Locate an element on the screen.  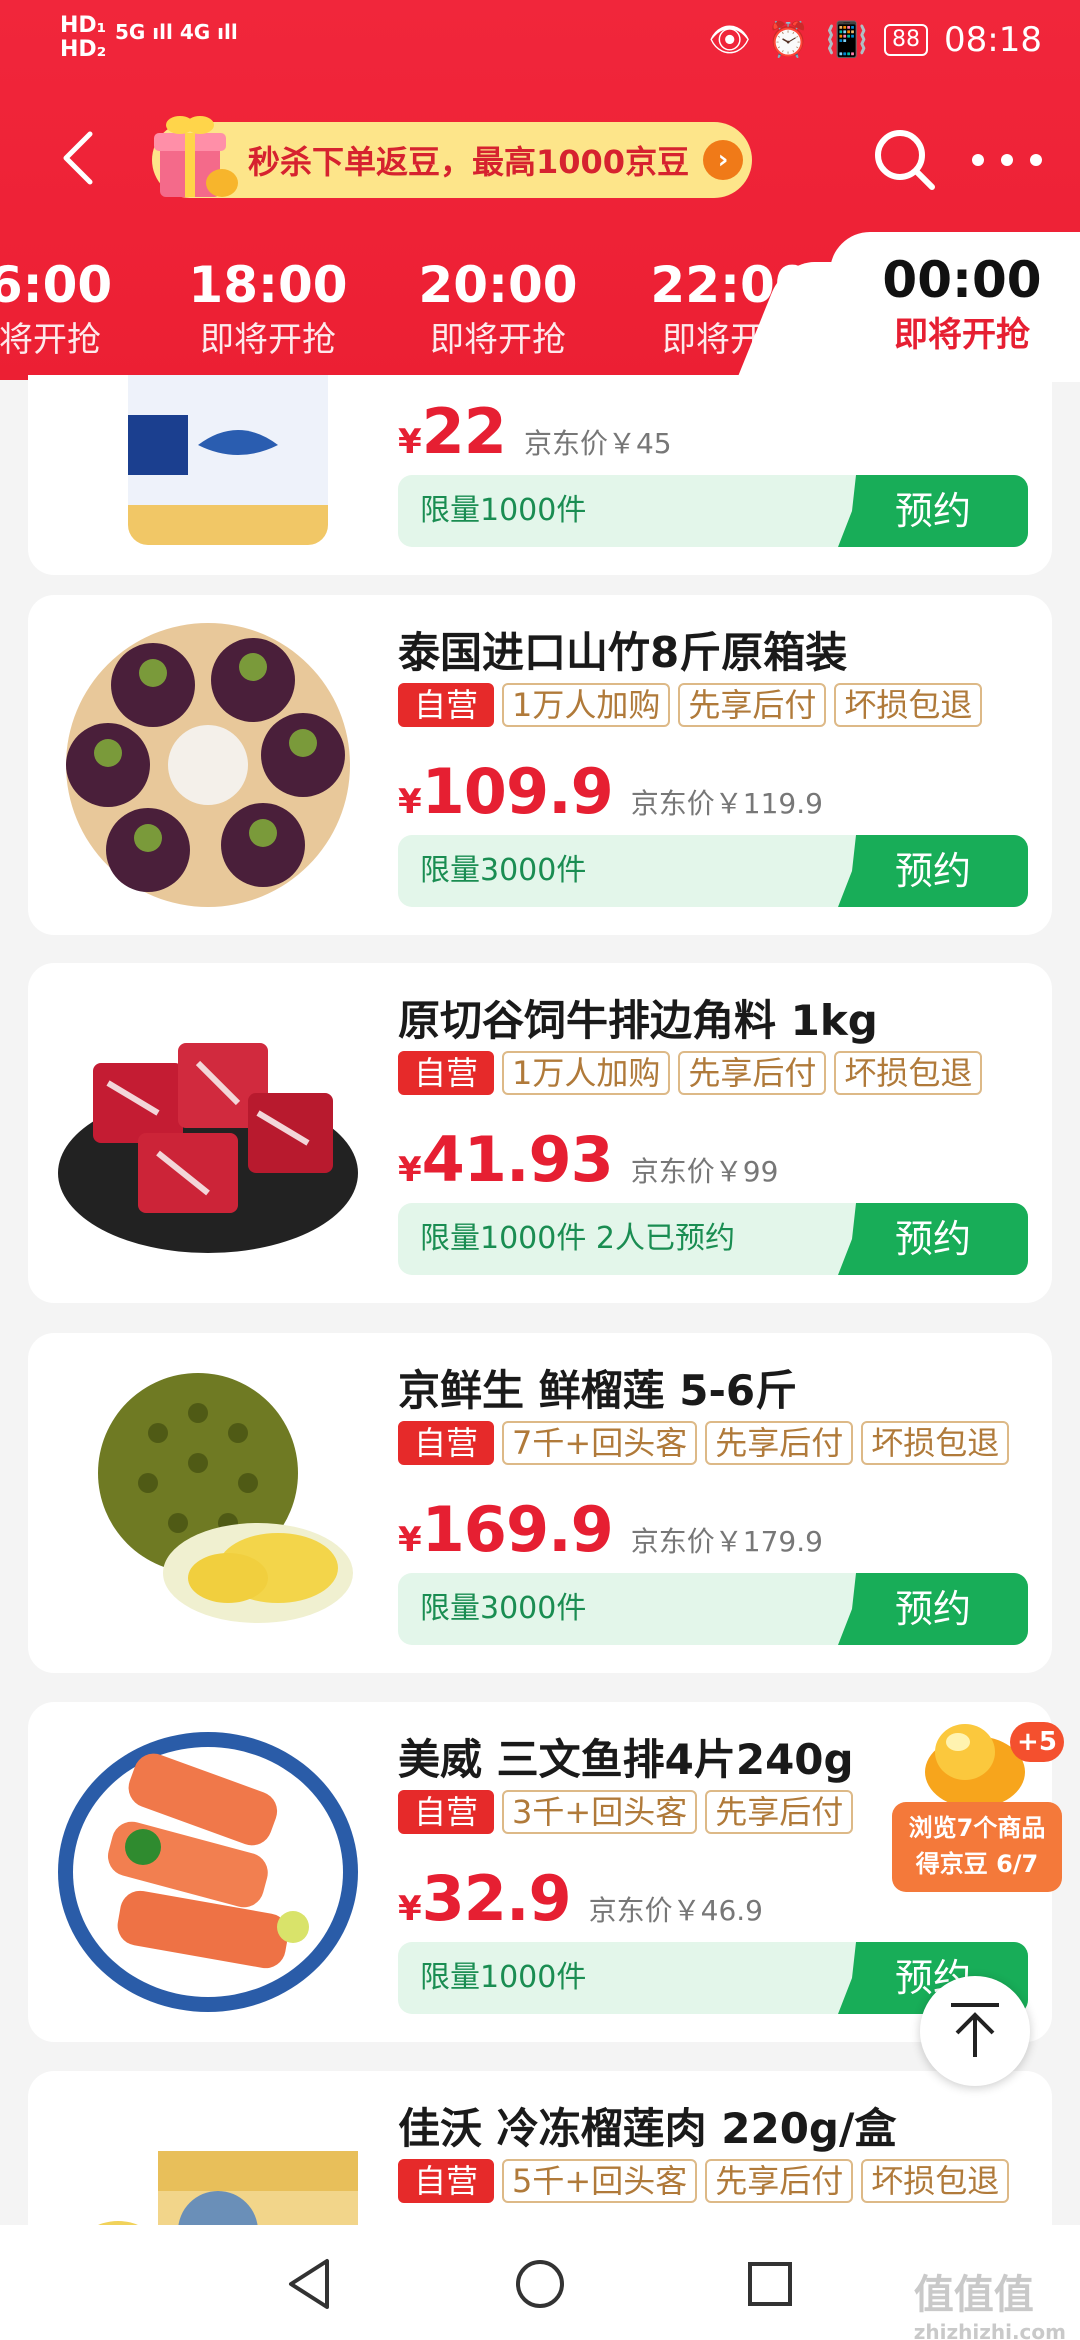
promo-banner: 秒杀下单返豆，最高1000京豆 › is located at coordinates (452, 157).